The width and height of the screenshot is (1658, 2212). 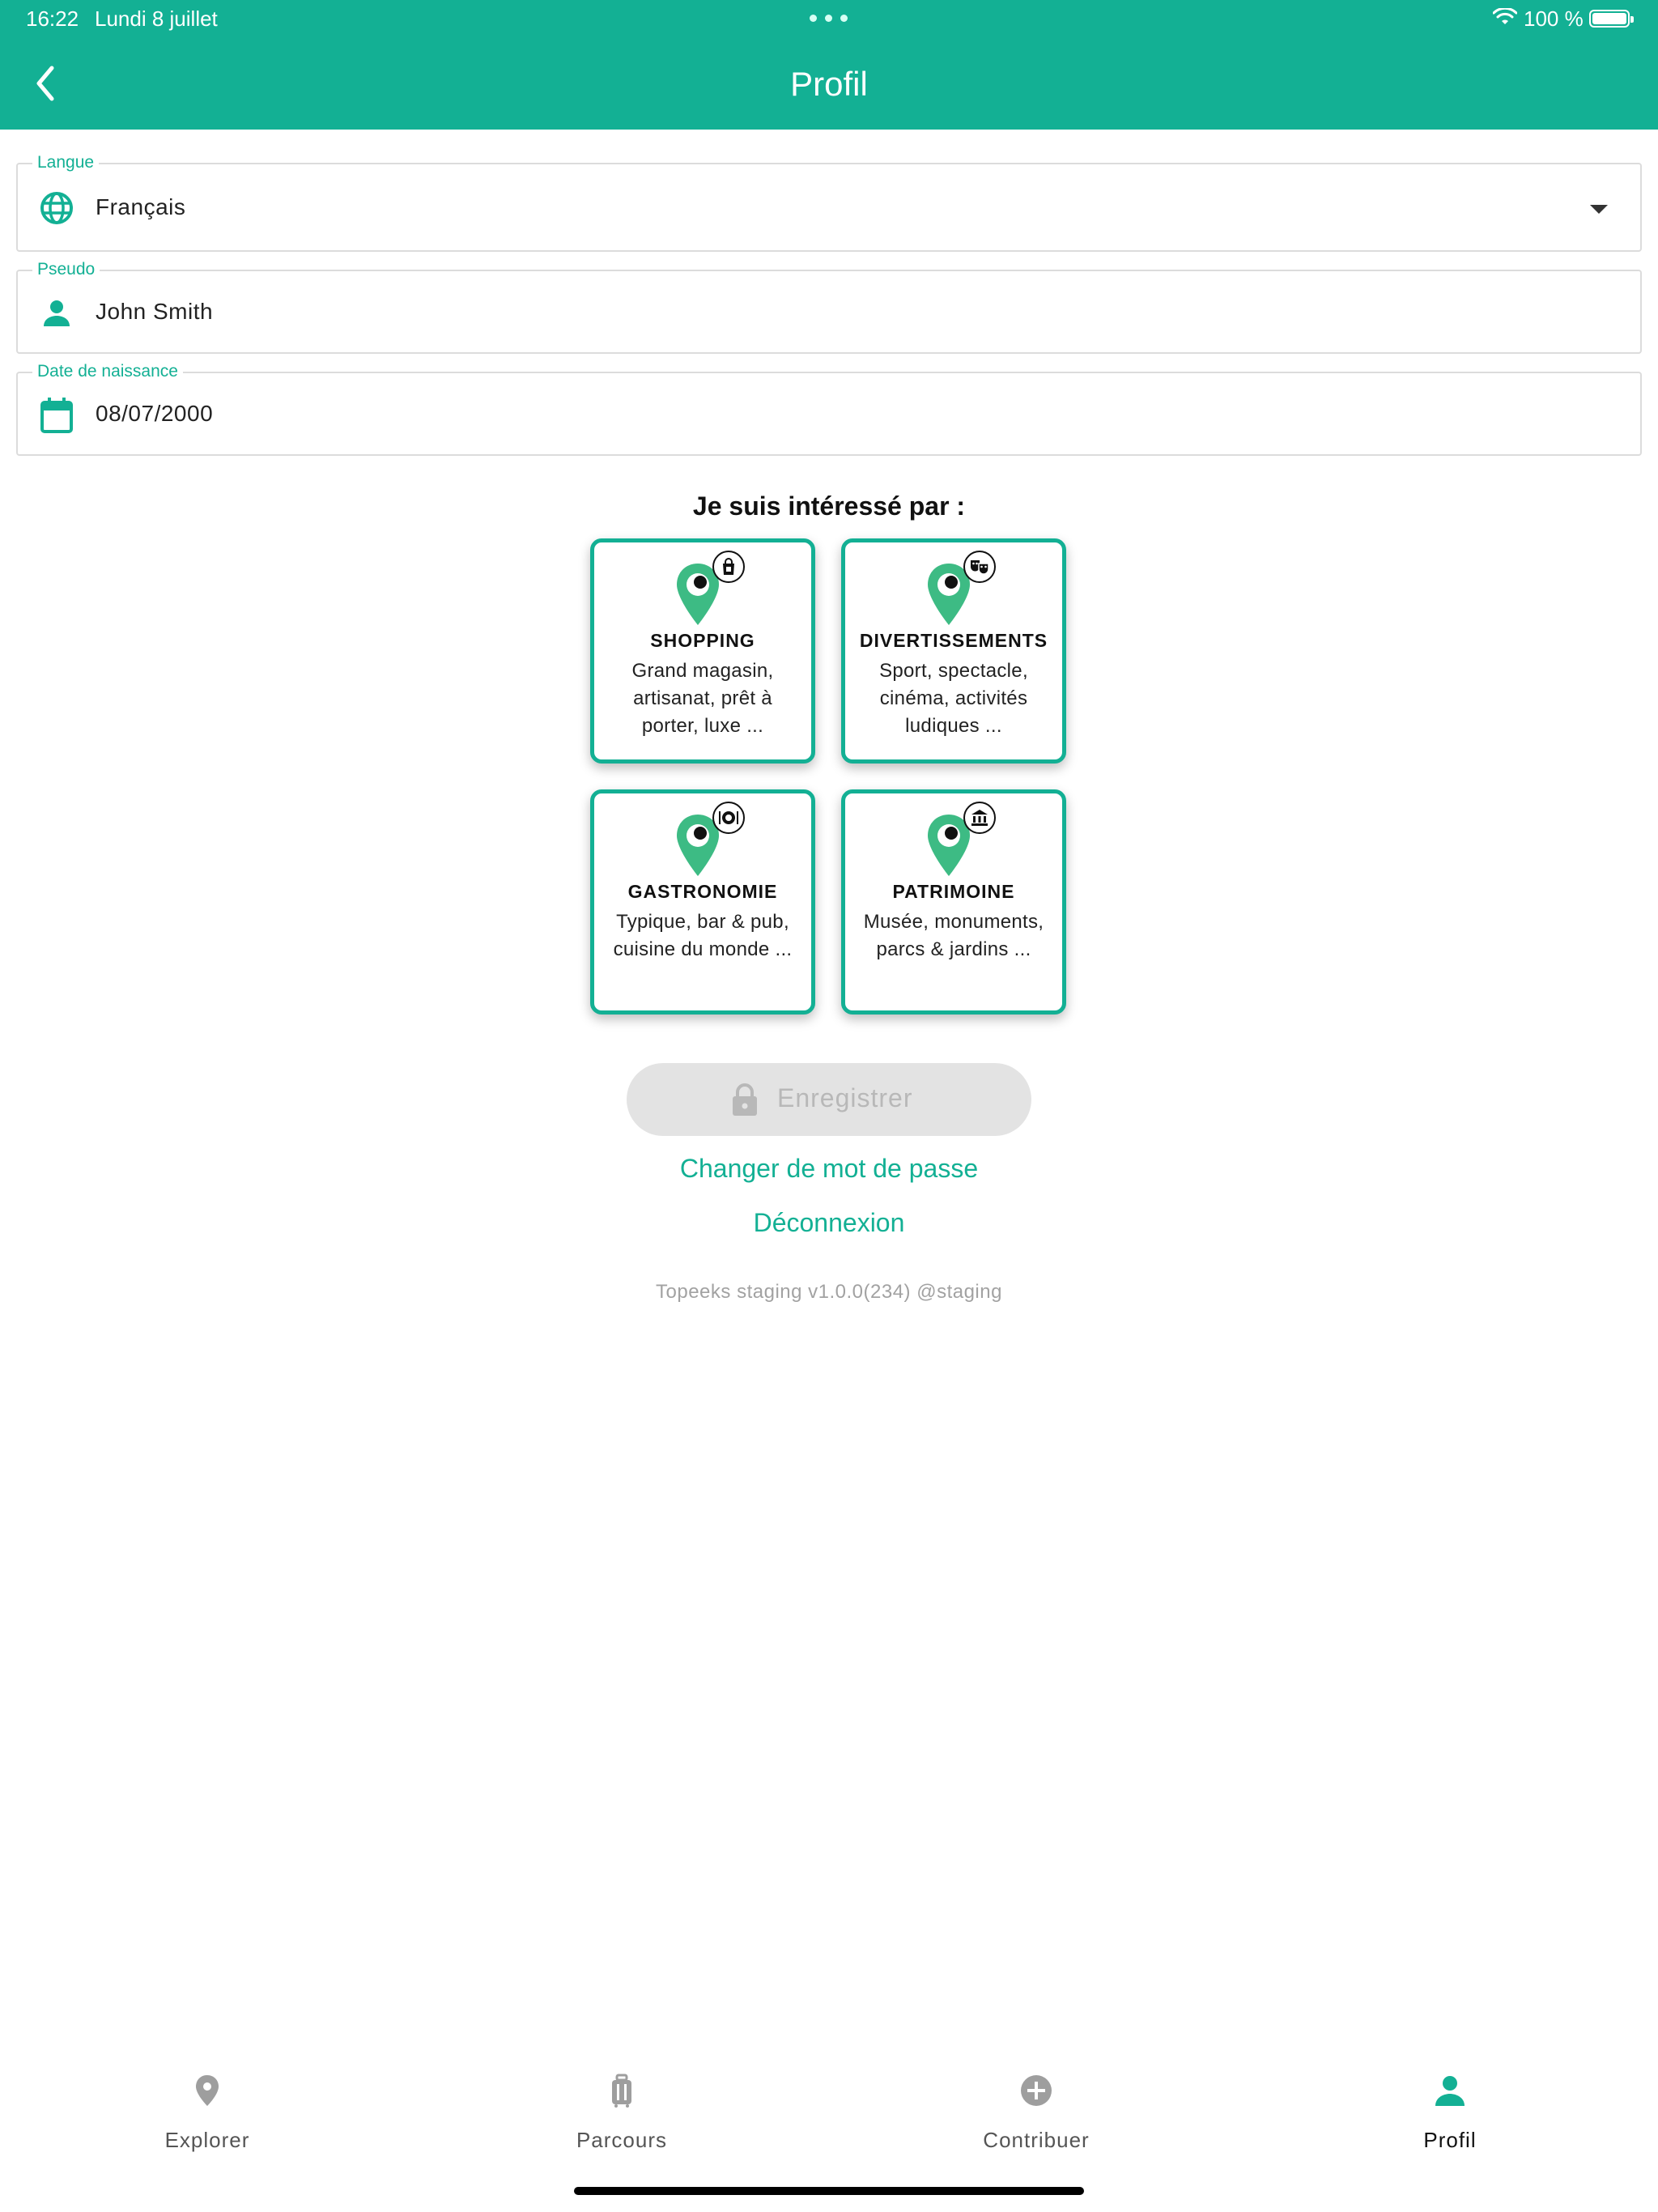 I want to click on map-pin-icon, so click(x=207, y=2090).